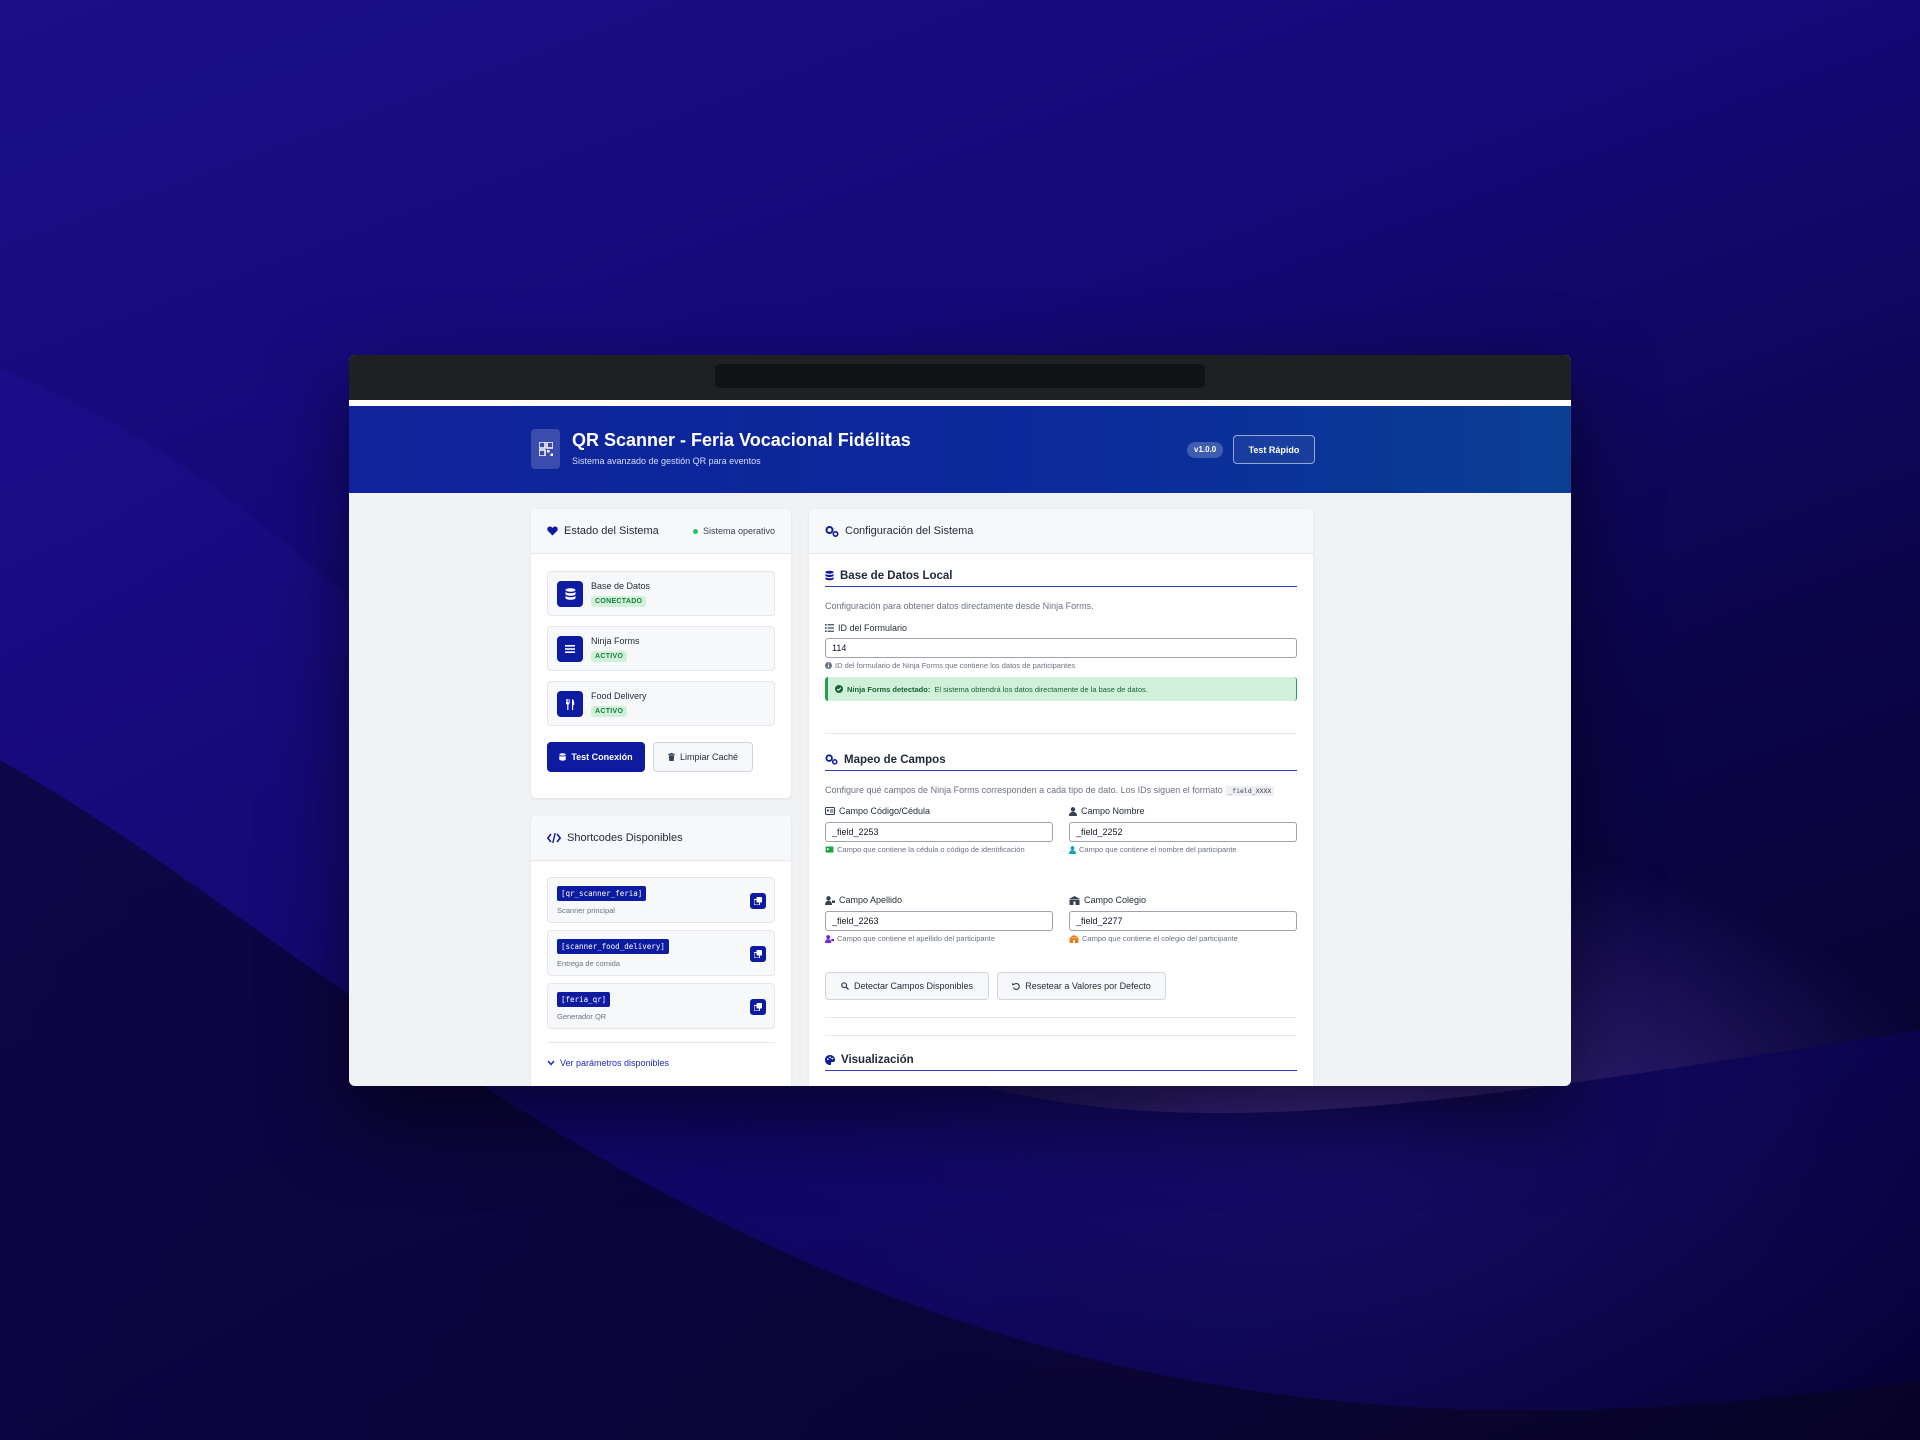  I want to click on utensils-icon, so click(570, 704).